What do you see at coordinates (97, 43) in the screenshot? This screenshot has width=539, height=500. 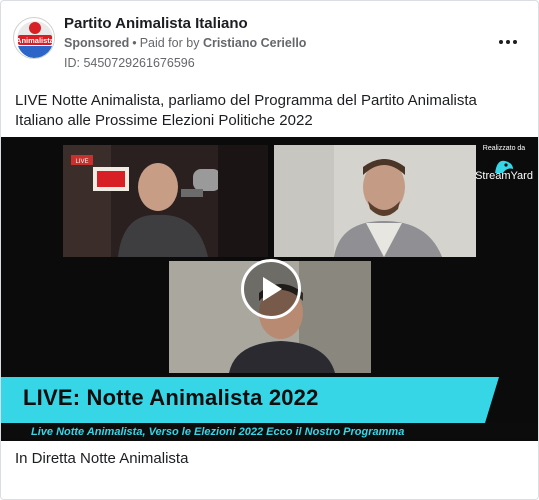 I see `sponsored-label: Sponsored` at bounding box center [97, 43].